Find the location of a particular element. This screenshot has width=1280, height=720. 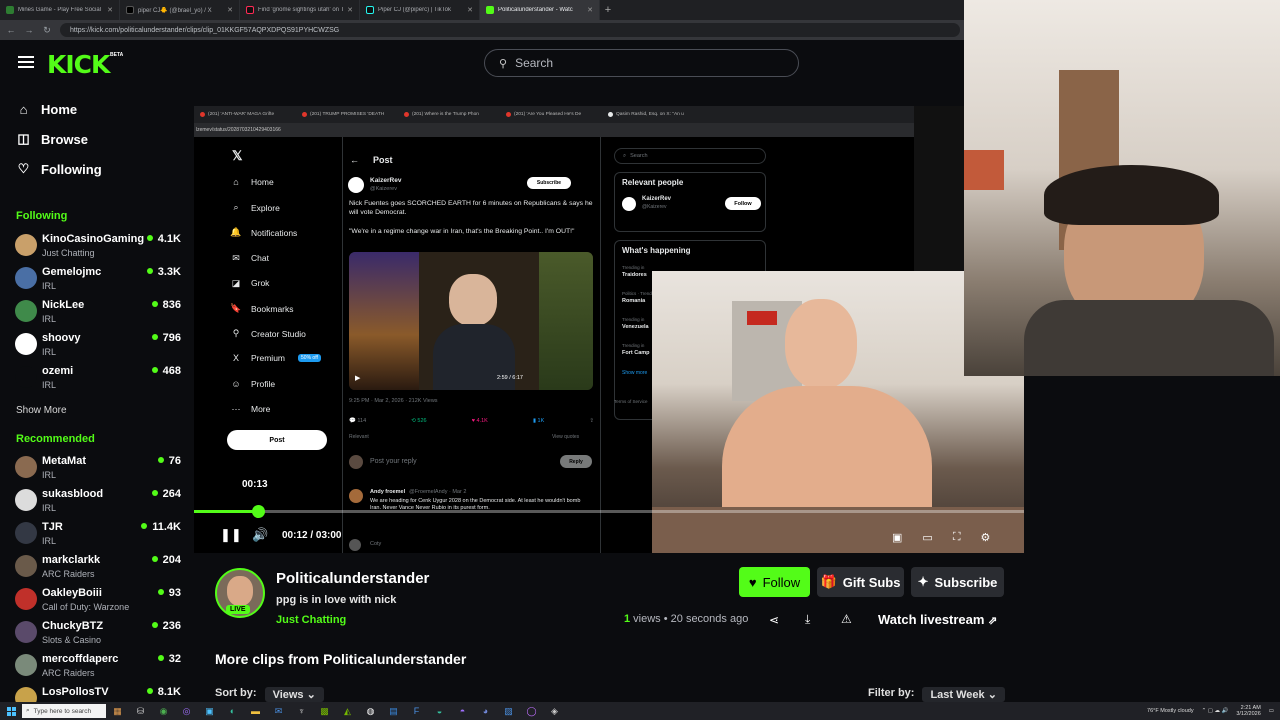

sort-dropdown: Views ⌄ is located at coordinates (294, 694).